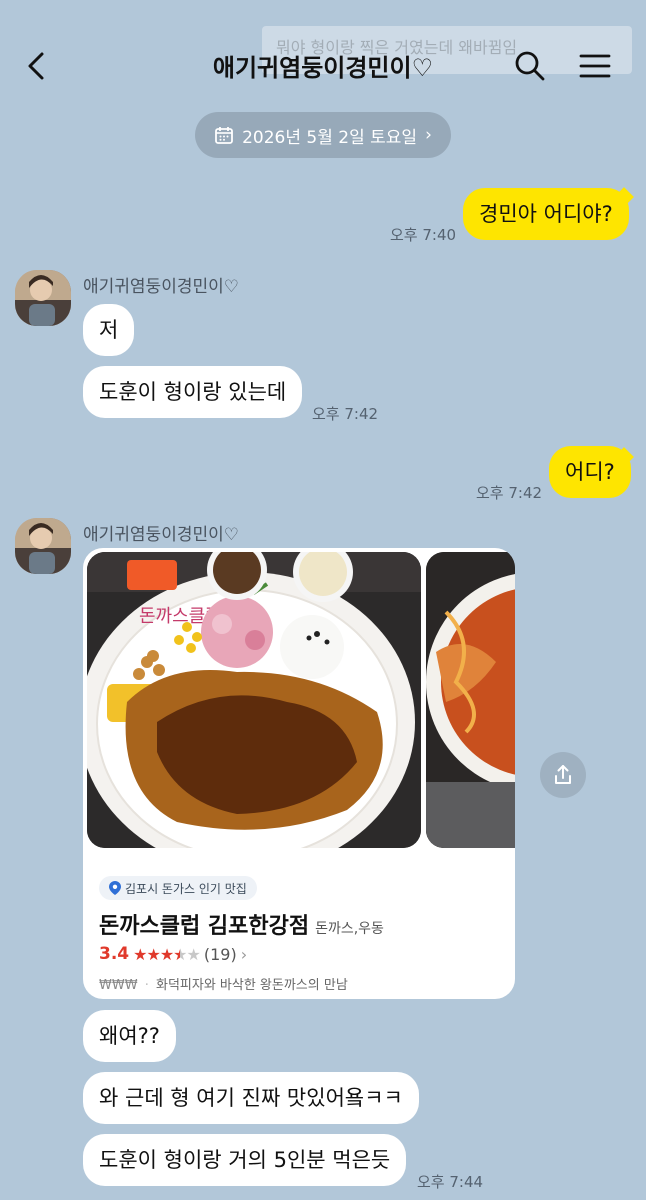  I want to click on message-time: 오후 7:40, so click(423, 235).